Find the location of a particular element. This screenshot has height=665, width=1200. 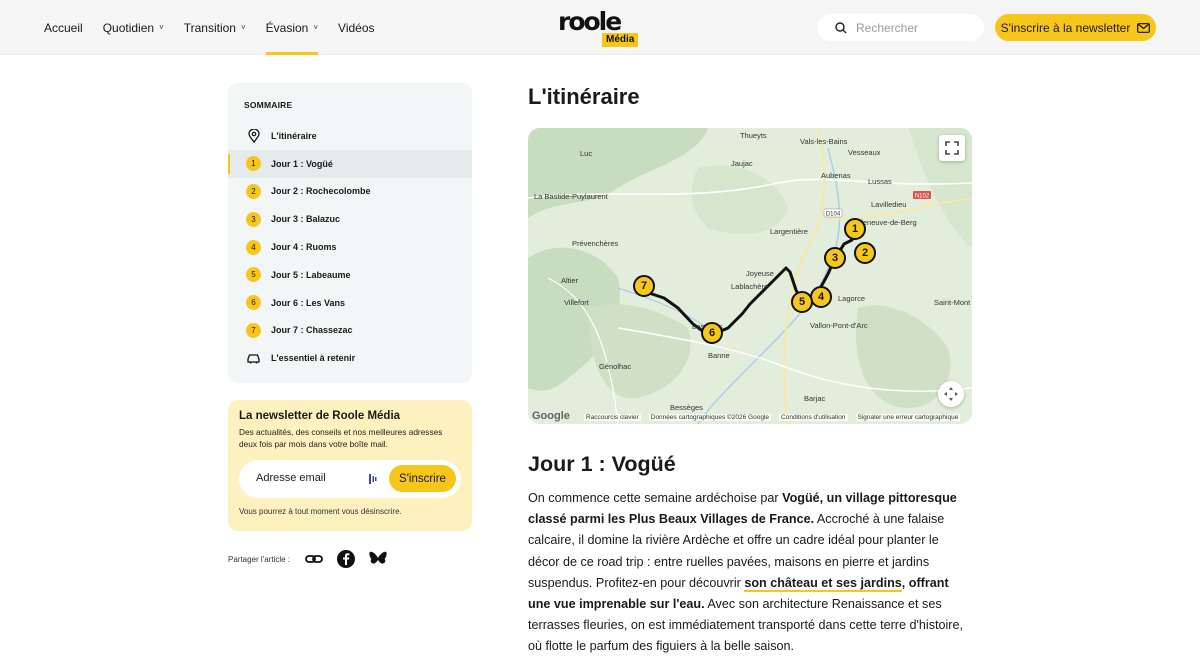

roole-media-logo: roole Média is located at coordinates (600, 28).